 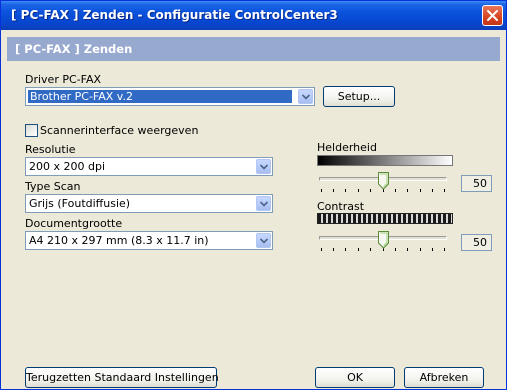 What do you see at coordinates (63, 79) in the screenshot?
I see `driver-label: Driver PC-FAX` at bounding box center [63, 79].